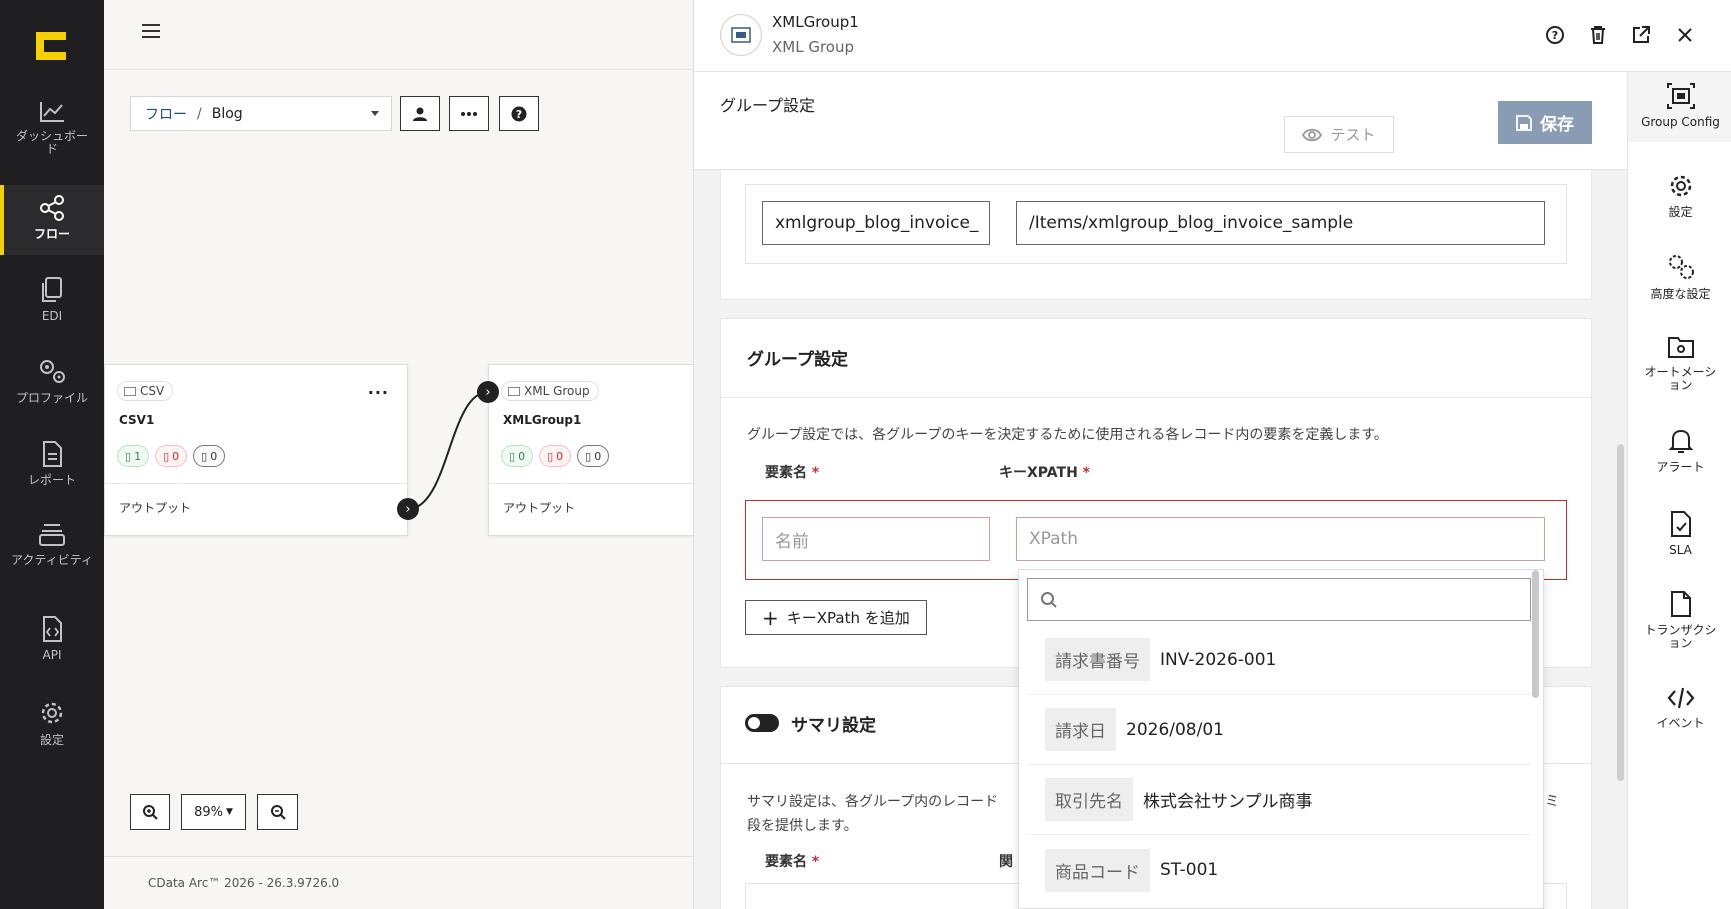 The image size is (1731, 909). I want to click on success-count-badge: ▯ 0, so click(517, 456).